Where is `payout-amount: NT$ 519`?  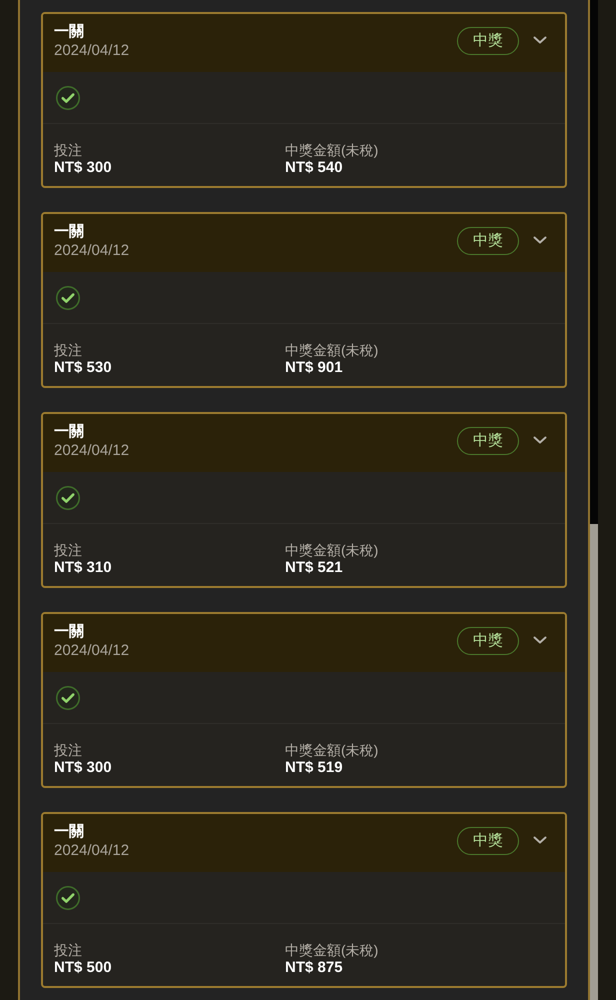
payout-amount: NT$ 519 is located at coordinates (314, 767).